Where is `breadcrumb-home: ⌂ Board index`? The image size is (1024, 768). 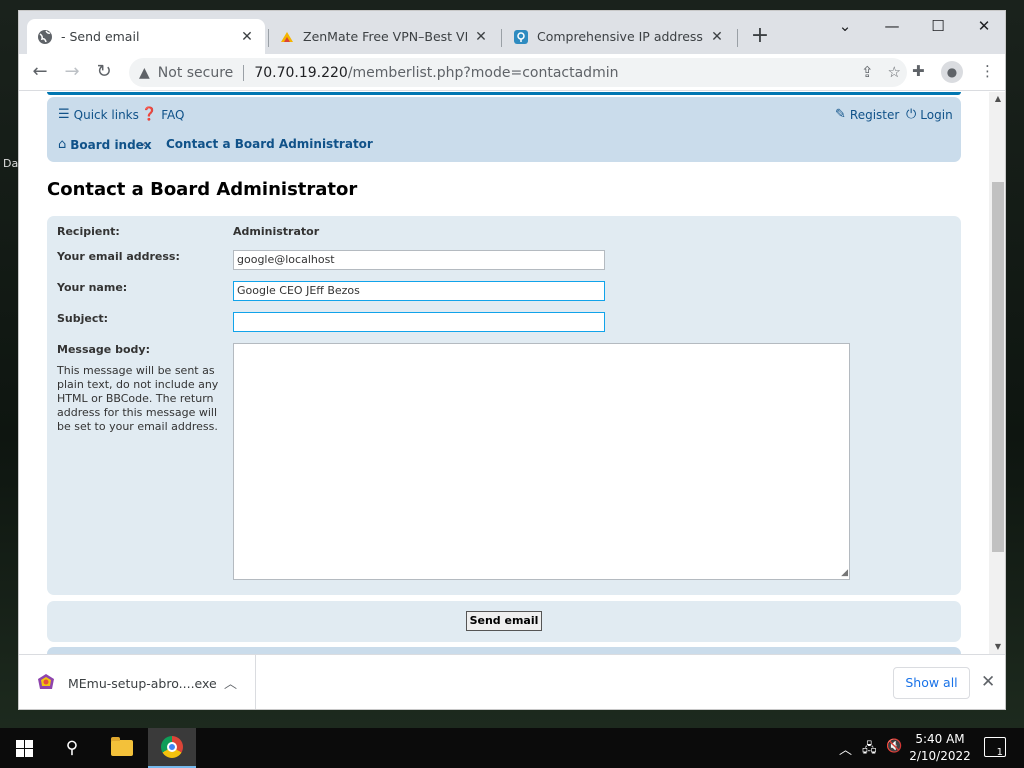
breadcrumb-home: ⌂ Board index is located at coordinates (105, 144).